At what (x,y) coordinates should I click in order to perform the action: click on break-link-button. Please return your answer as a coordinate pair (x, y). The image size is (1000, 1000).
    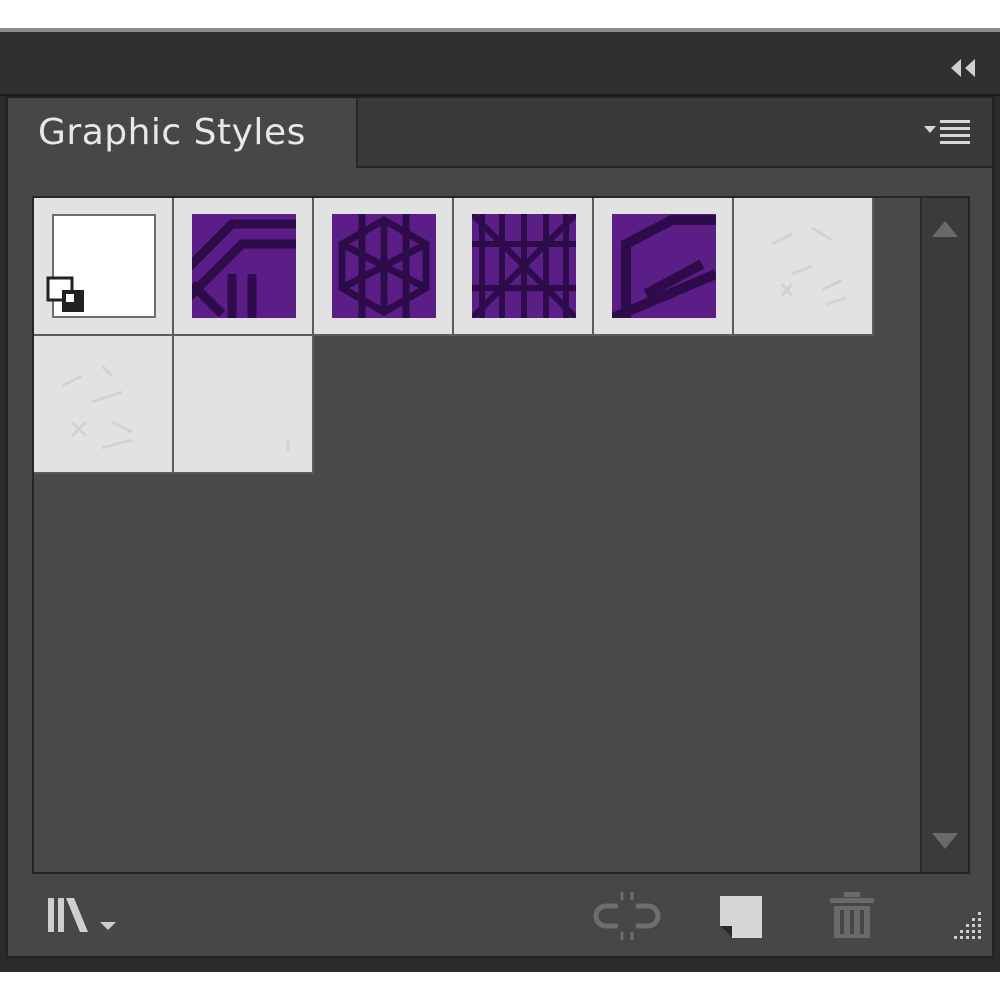
    Looking at the image, I should click on (627, 916).